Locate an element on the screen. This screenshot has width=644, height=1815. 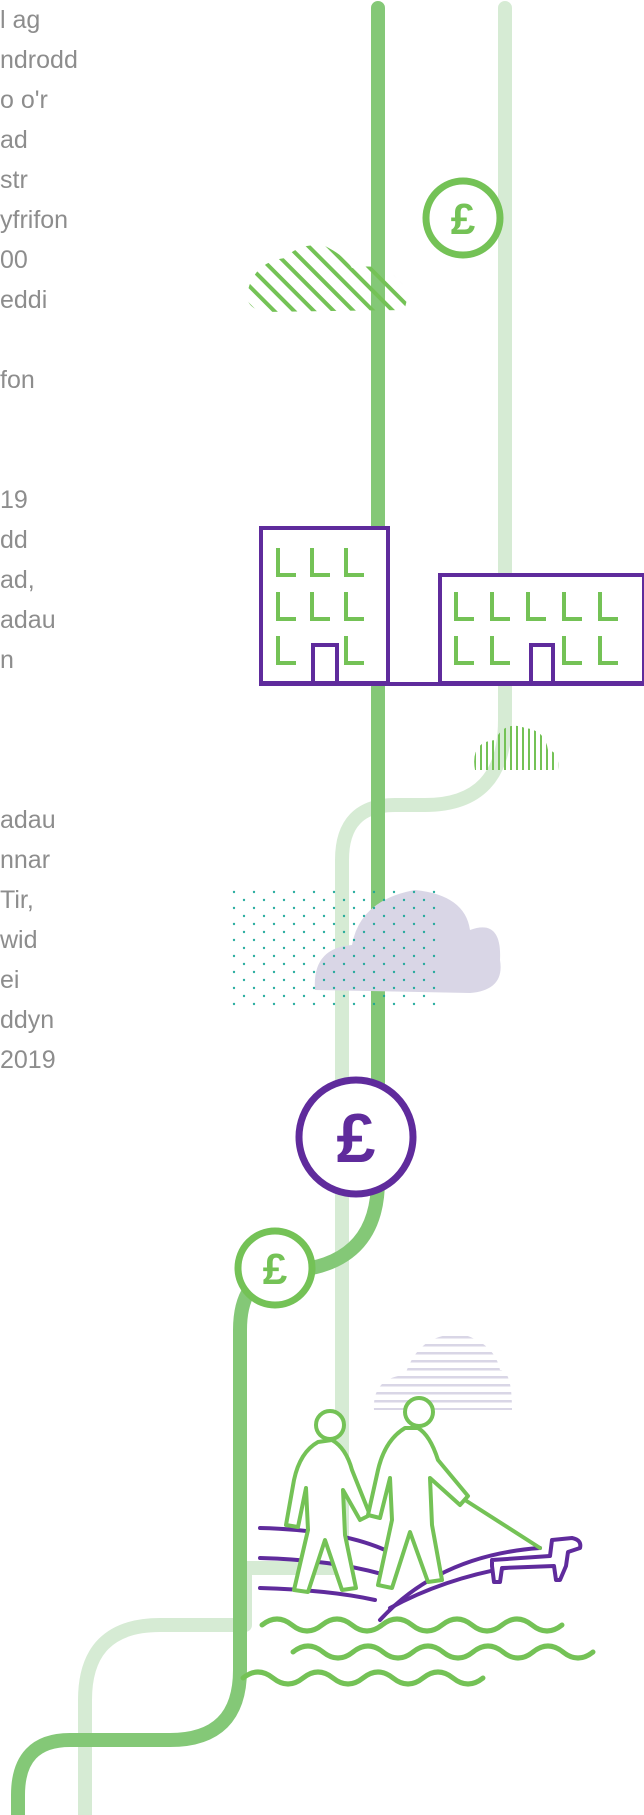
water-waves-icon is located at coordinates (418, 1651).